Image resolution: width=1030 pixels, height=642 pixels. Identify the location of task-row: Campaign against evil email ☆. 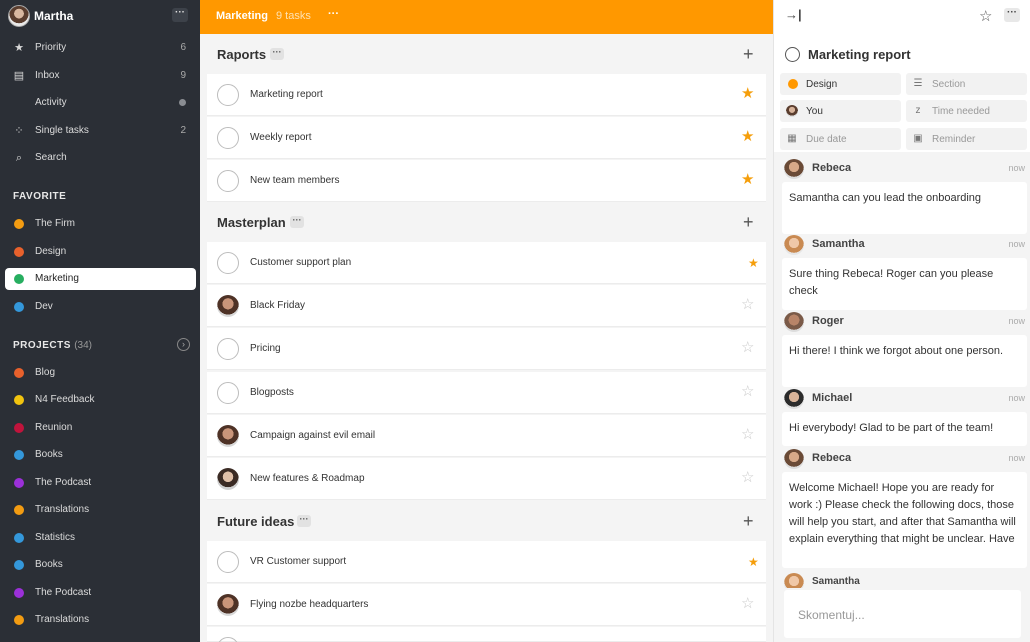
(486, 436).